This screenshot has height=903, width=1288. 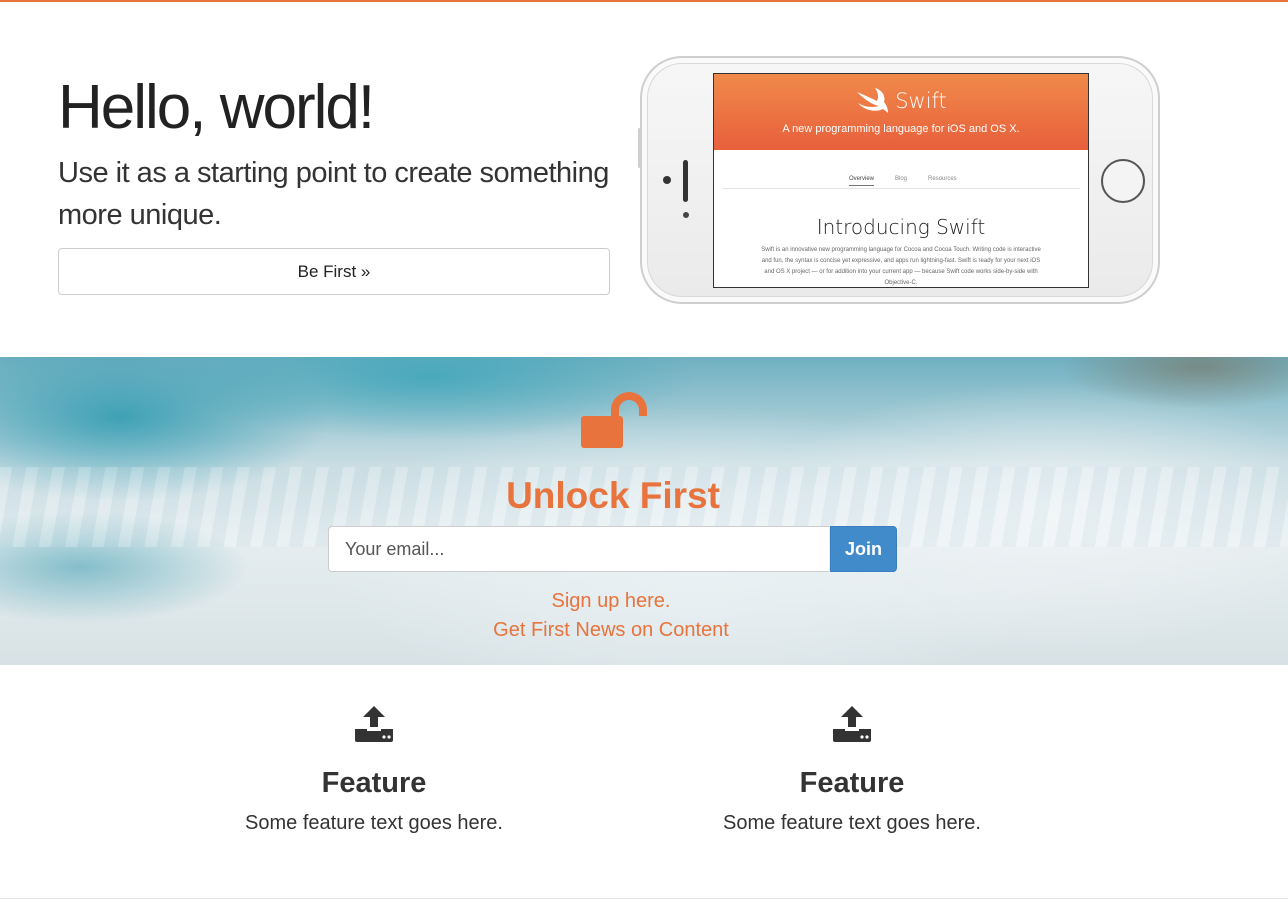 What do you see at coordinates (611, 601) in the screenshot?
I see `sign-up-link: Sign up here.` at bounding box center [611, 601].